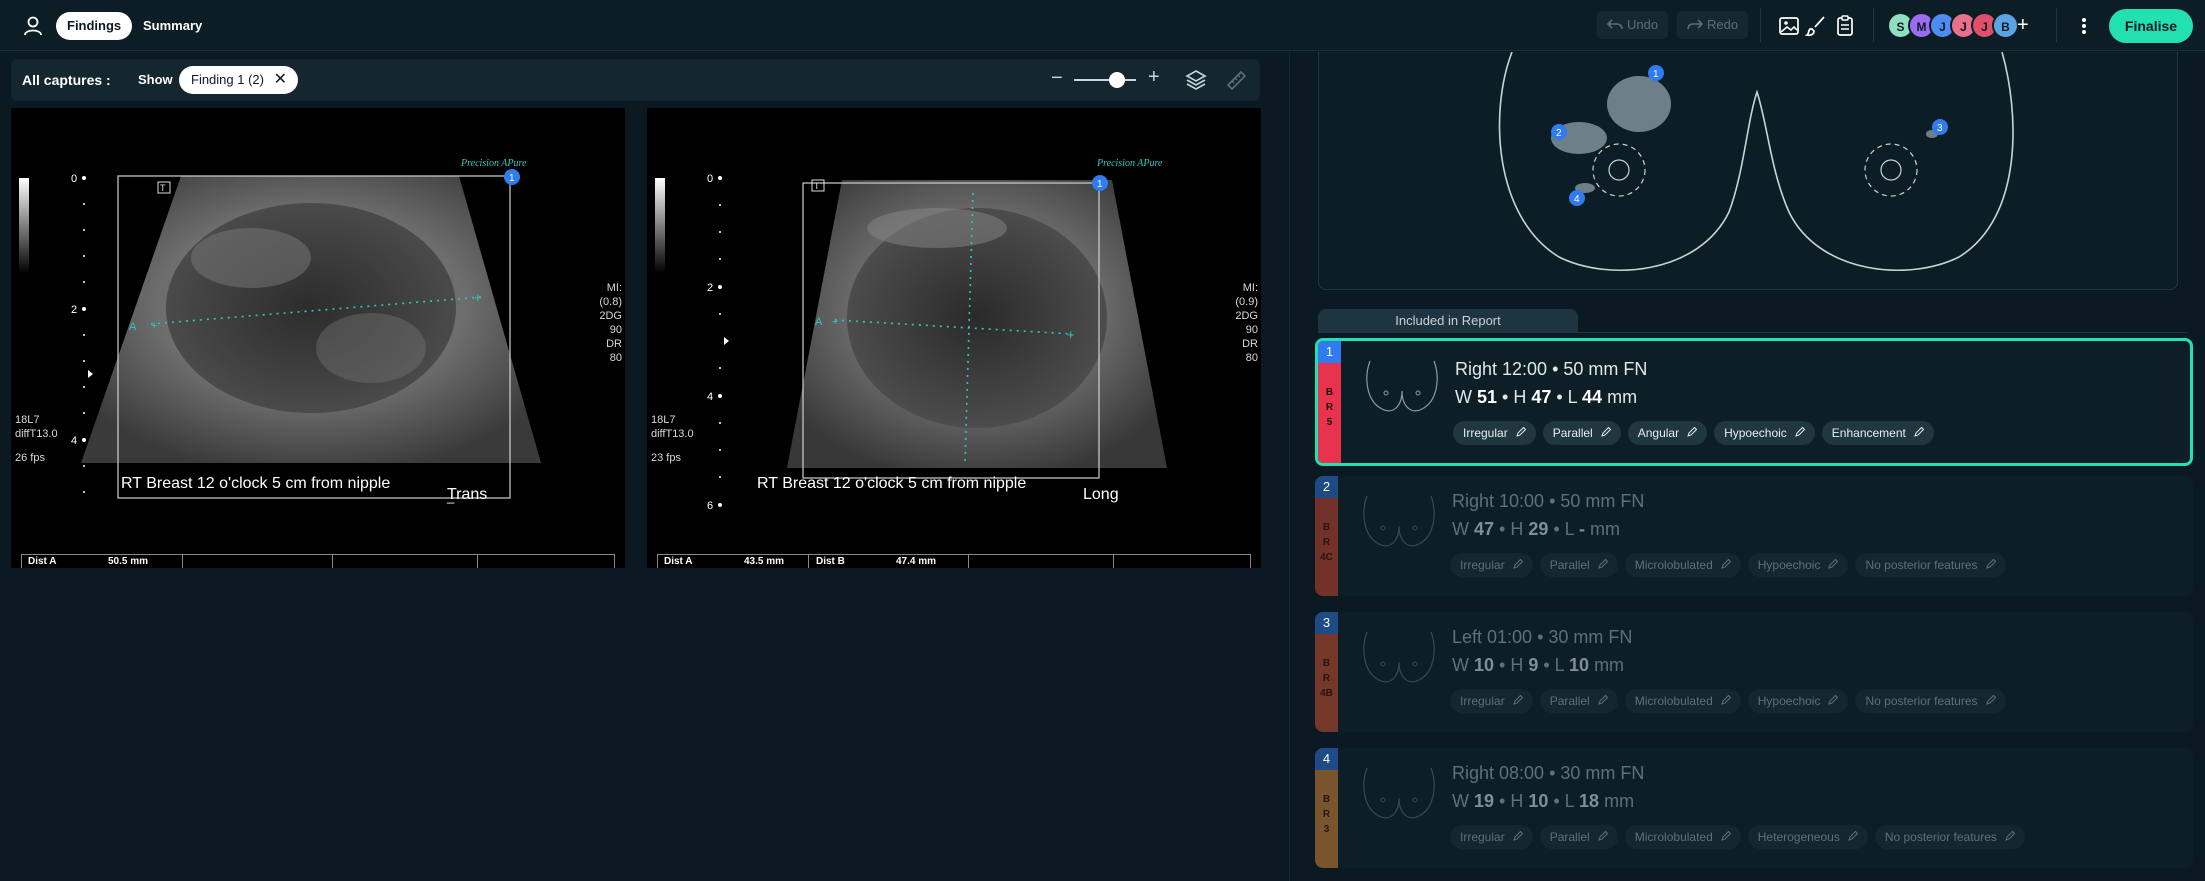 This screenshot has width=2205, height=881. I want to click on birads-label: B R 4B, so click(1326, 678).